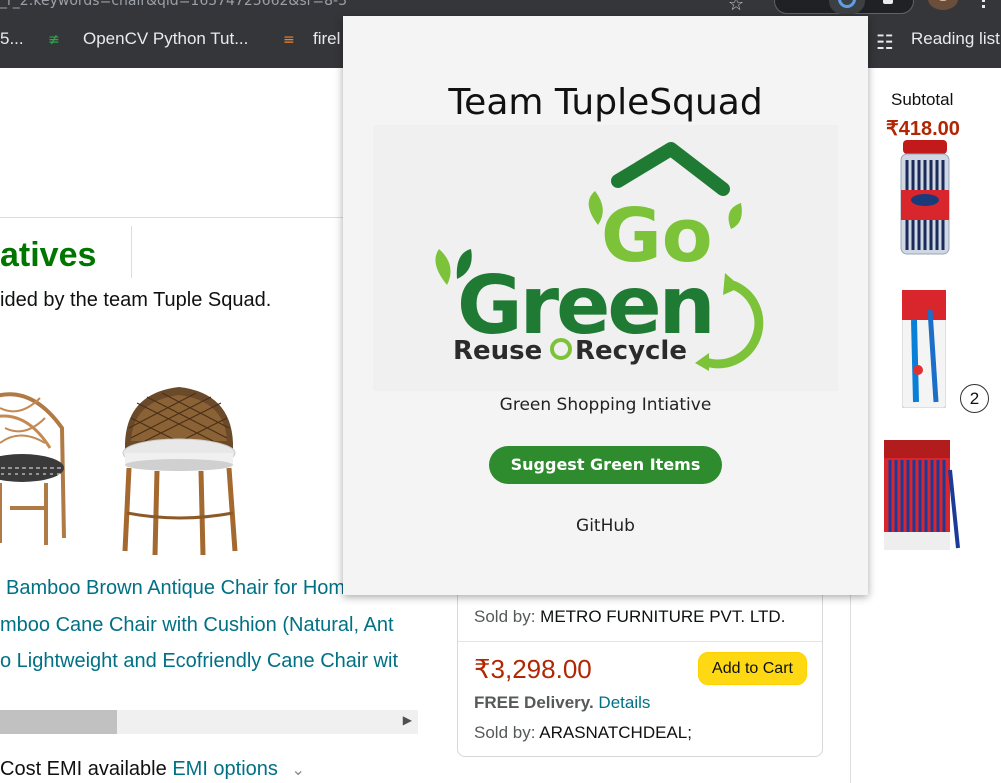 This screenshot has width=1001, height=783. Describe the element at coordinates (534, 702) in the screenshot. I see `free-delivery-label: FREE Delivery.` at that location.